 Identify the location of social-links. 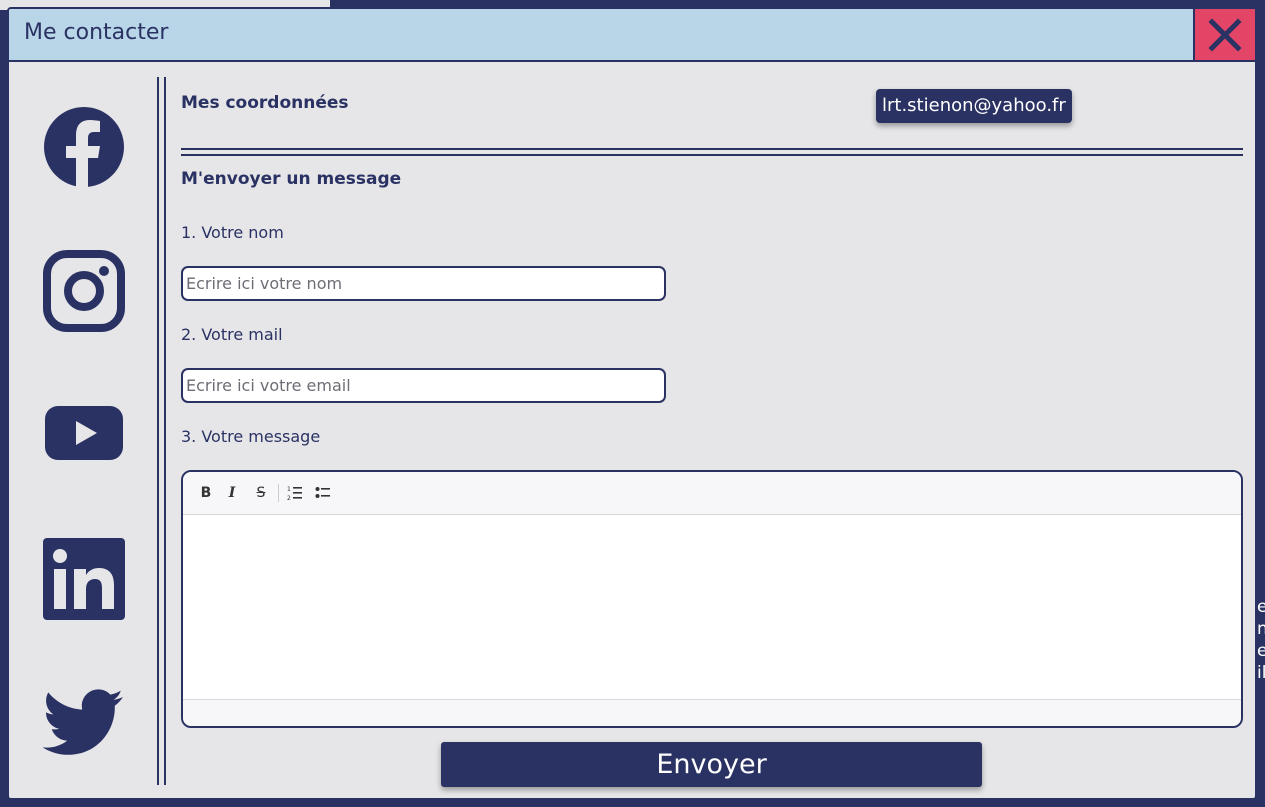
(83, 430).